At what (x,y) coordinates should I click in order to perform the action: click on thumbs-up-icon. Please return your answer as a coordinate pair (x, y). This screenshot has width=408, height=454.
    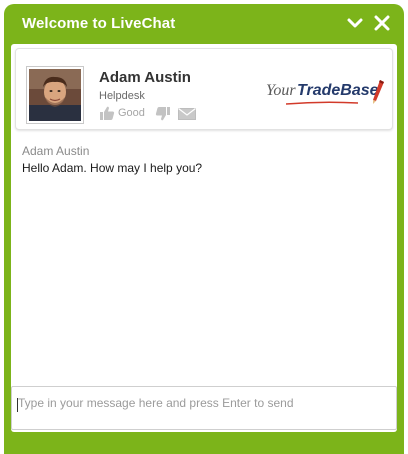
    Looking at the image, I should click on (107, 113).